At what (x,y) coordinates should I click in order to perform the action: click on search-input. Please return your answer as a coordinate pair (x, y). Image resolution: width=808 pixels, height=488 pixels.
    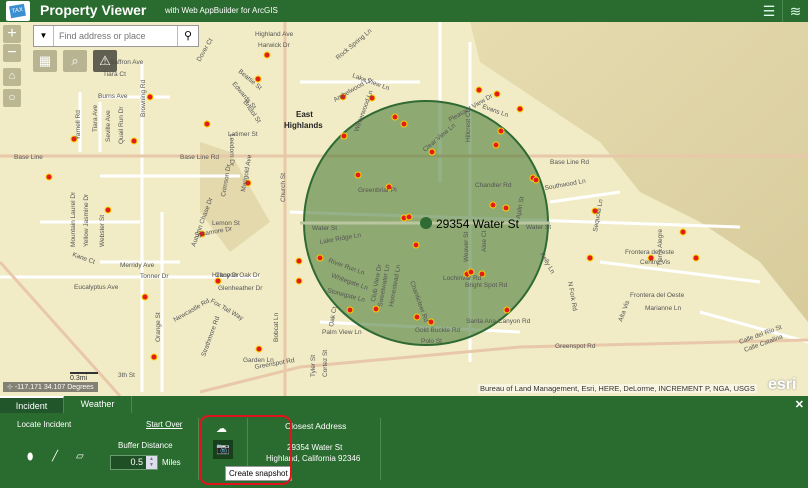
    Looking at the image, I should click on (115, 36).